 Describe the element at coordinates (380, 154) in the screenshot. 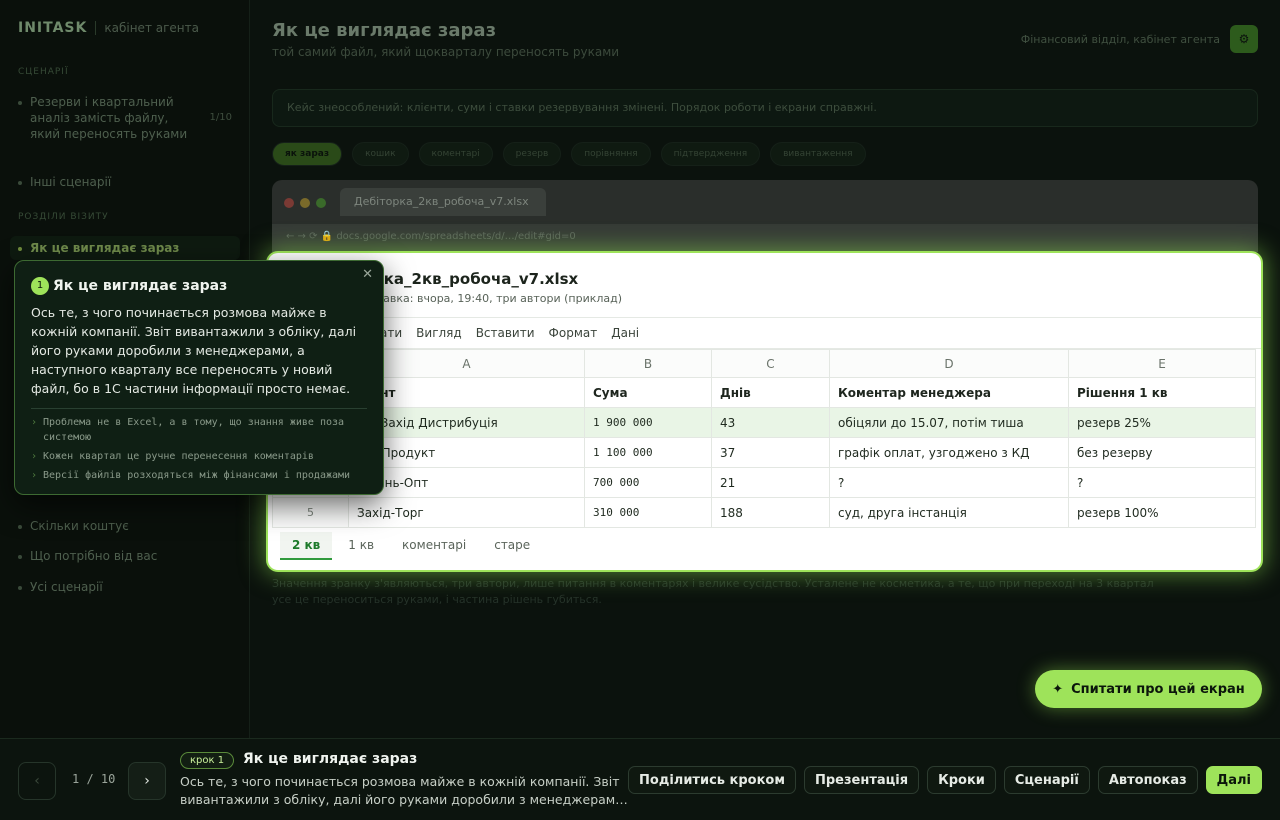

I see `tab-cart: кошик` at that location.